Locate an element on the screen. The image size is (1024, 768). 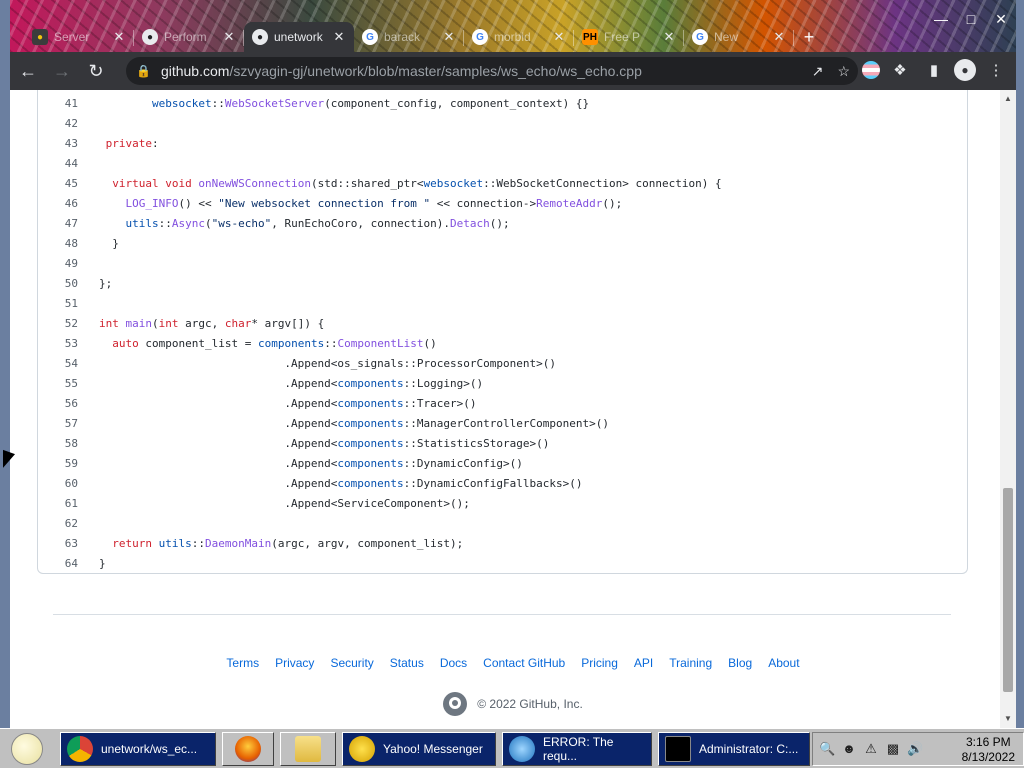
tab-6: G New ✕ is located at coordinates (739, 37).